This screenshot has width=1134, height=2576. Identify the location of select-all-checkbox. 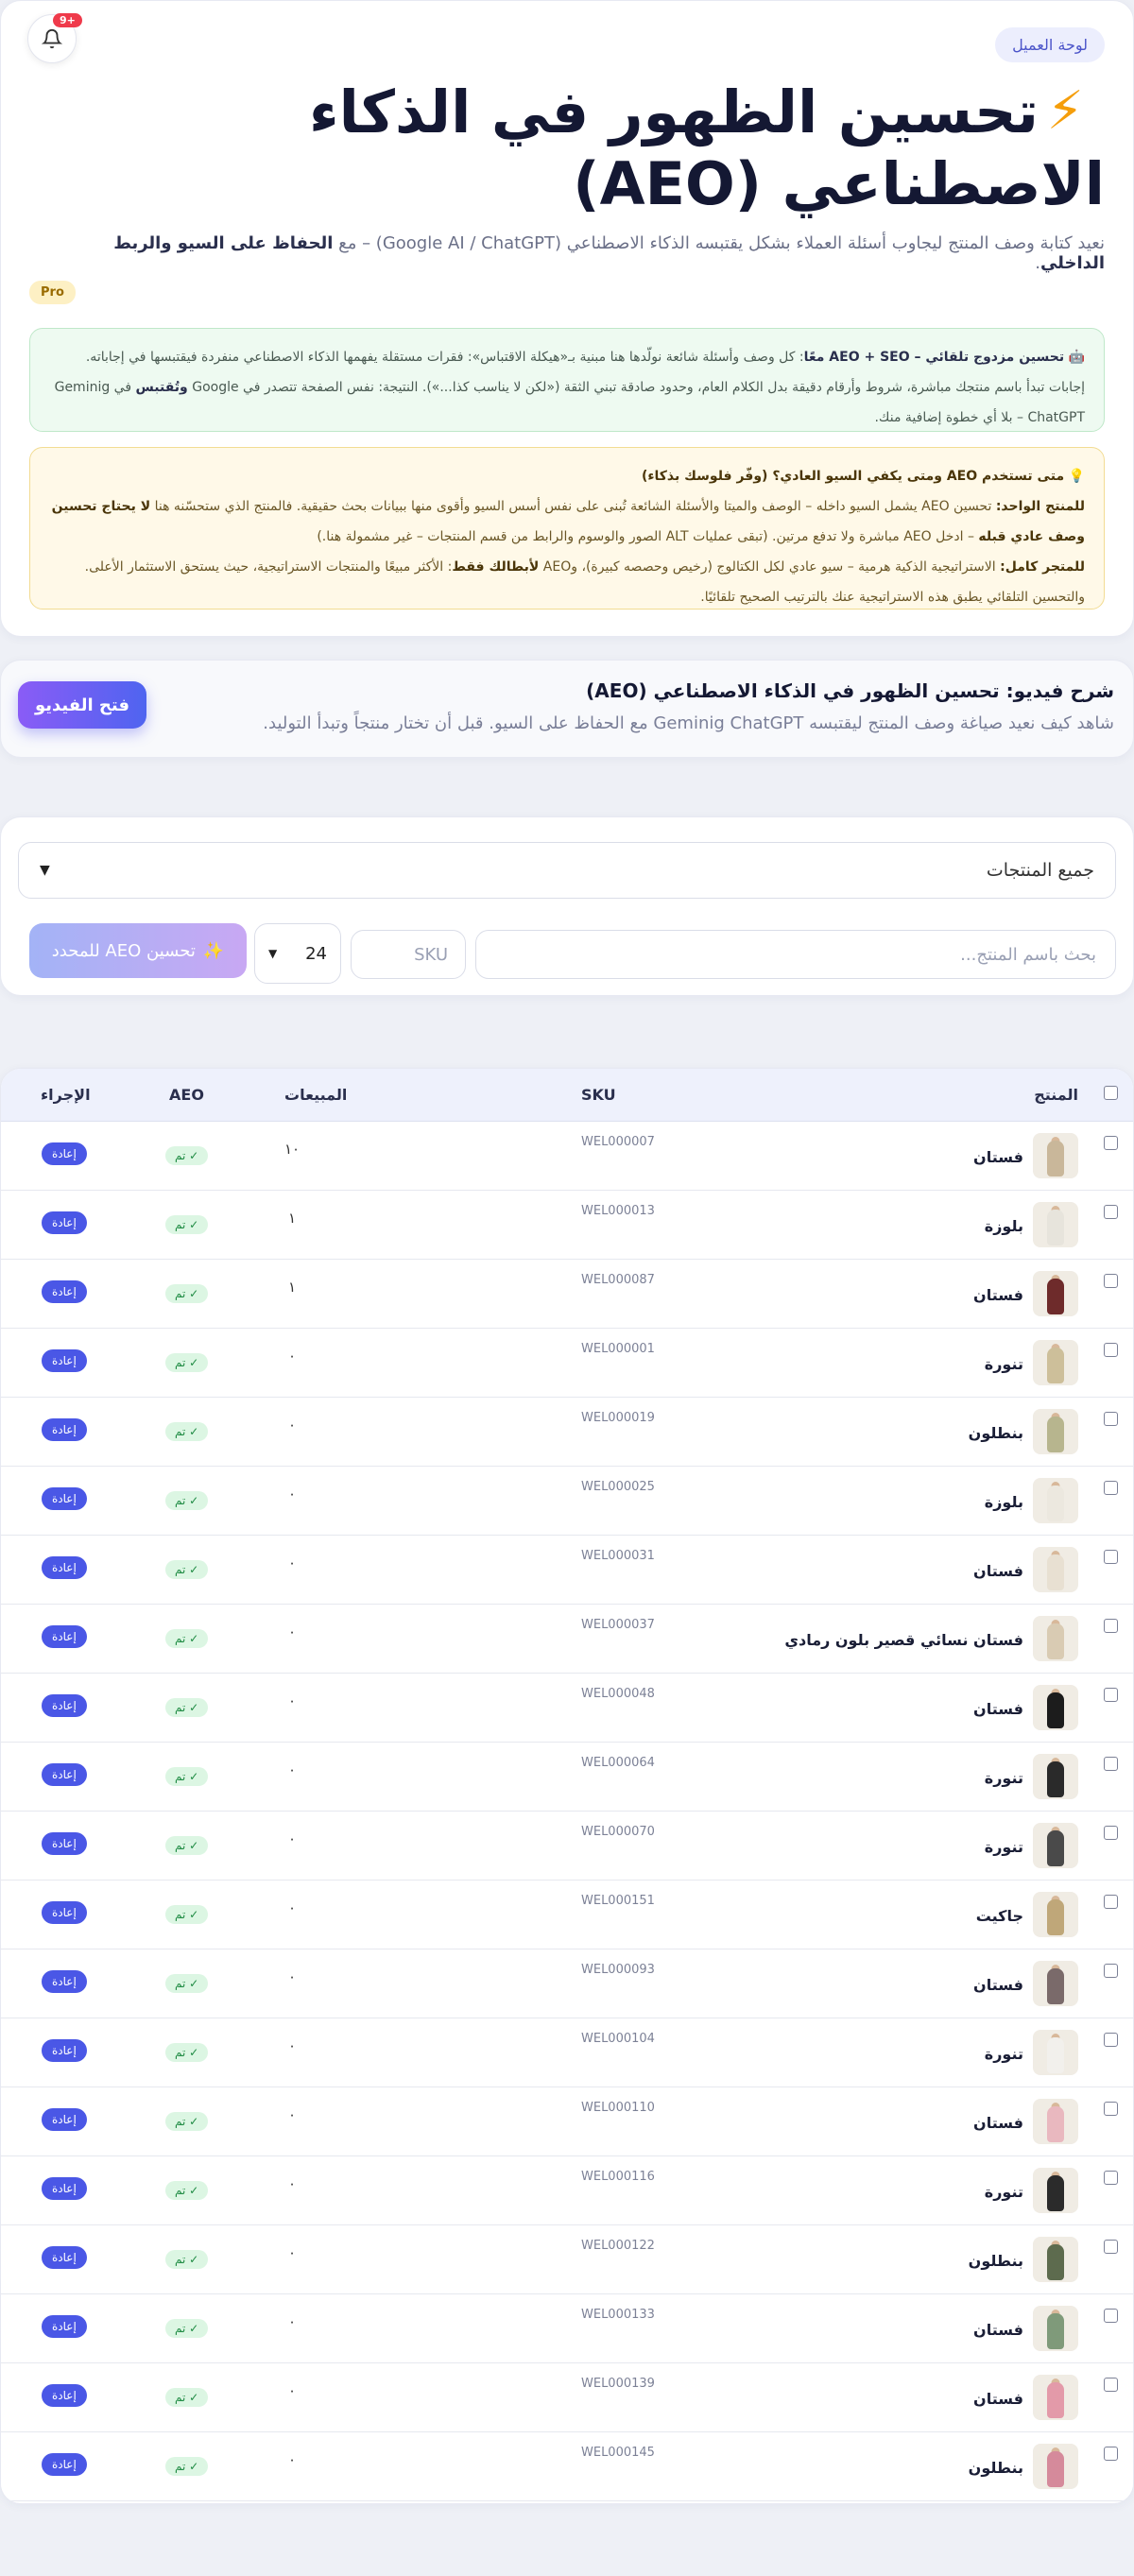
(1111, 1093).